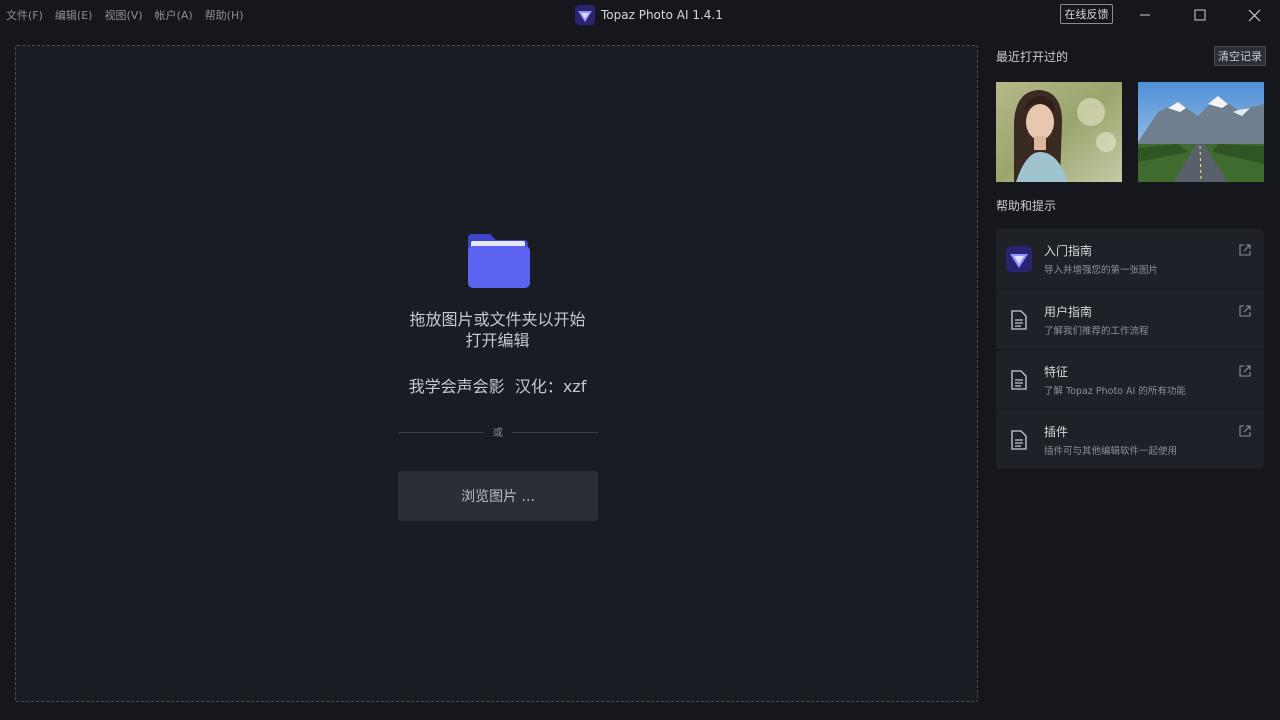 The width and height of the screenshot is (1280, 720). I want to click on or-divider: 或, so click(498, 432).